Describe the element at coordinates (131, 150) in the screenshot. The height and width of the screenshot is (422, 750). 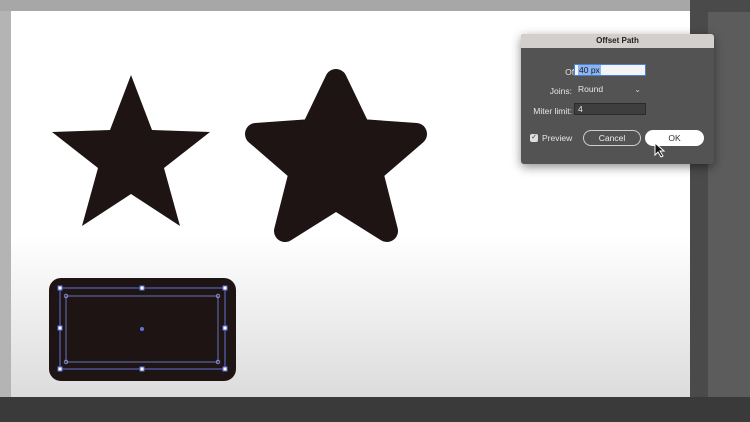
I see `star-shape` at that location.